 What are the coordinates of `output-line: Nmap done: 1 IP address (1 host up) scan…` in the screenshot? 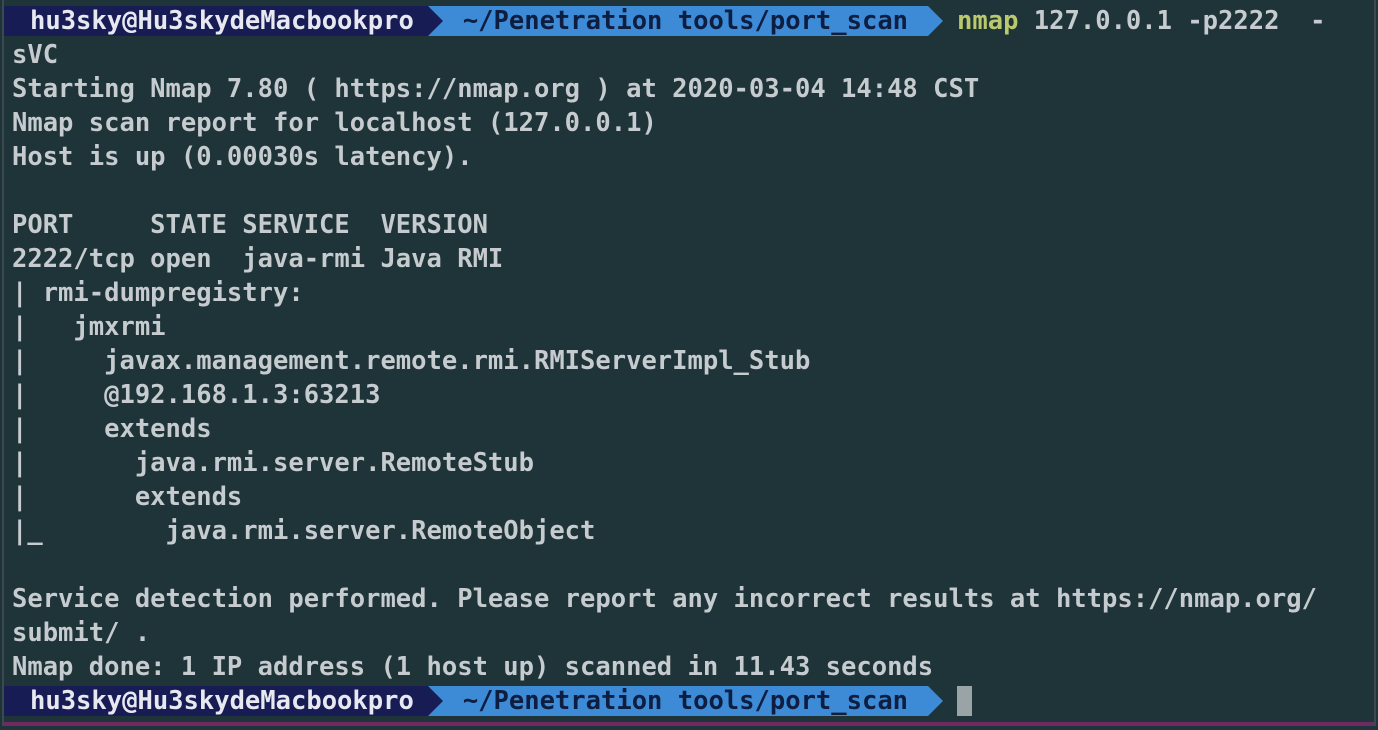 It's located at (473, 667).